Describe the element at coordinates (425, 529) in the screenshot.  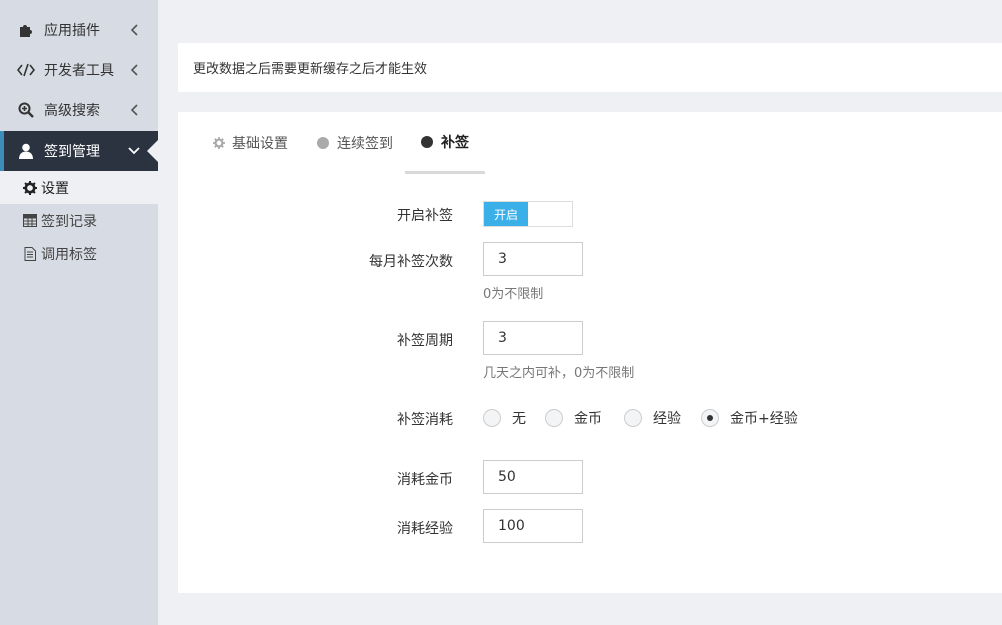
I see `cost-exp-label: 消耗经验` at that location.